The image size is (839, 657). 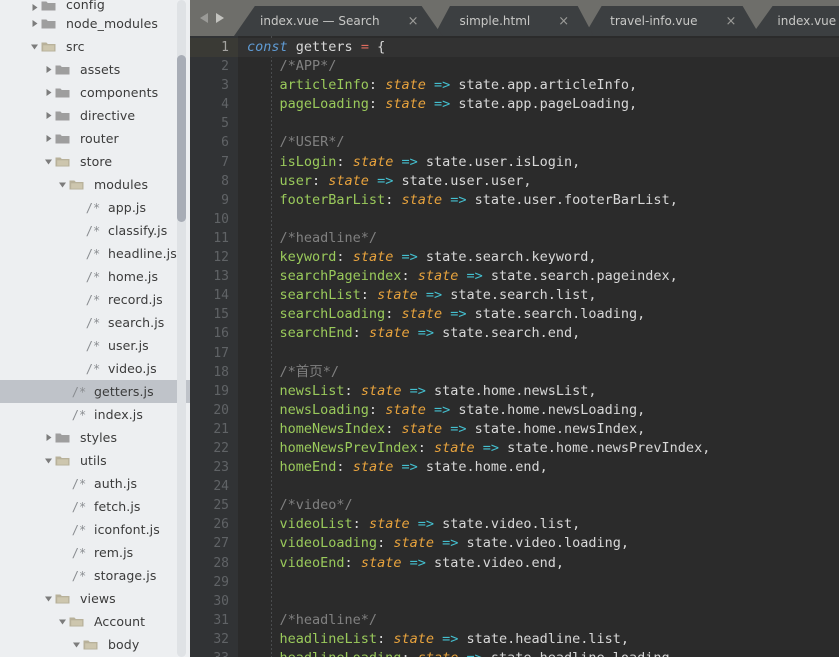 I want to click on line-number: 33, so click(x=214, y=653).